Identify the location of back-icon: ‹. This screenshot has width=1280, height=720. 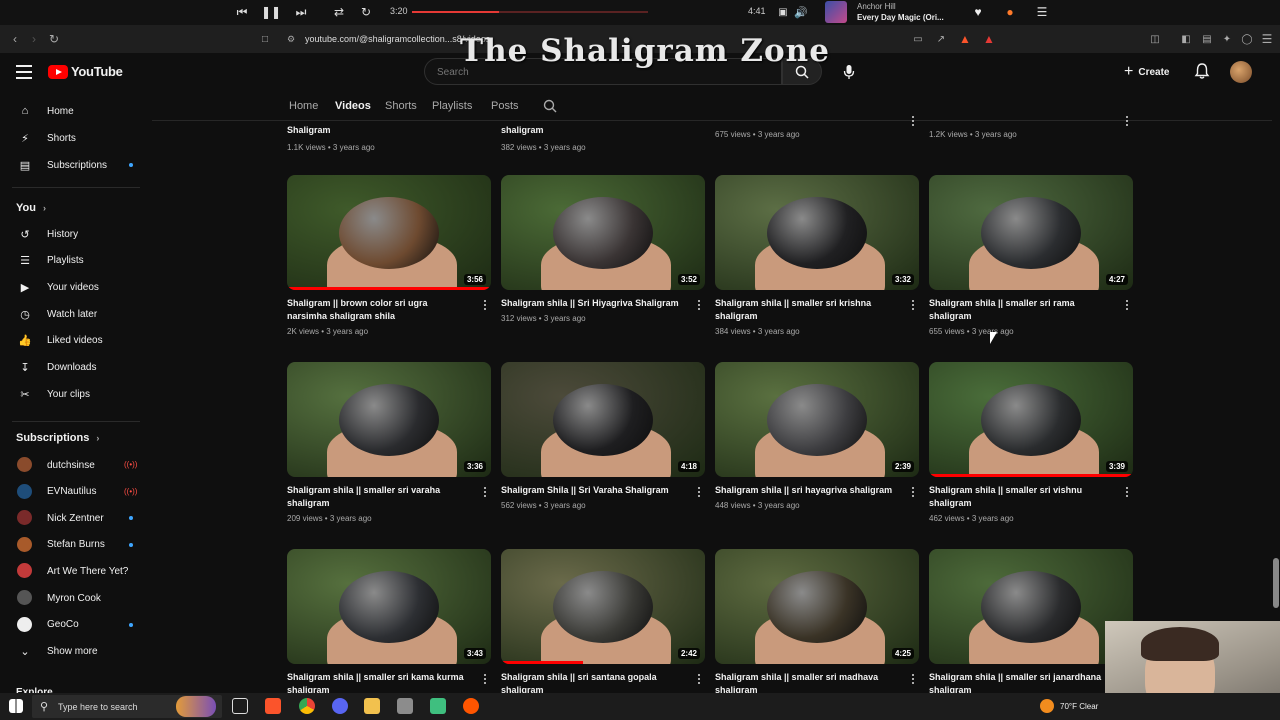
(15, 39).